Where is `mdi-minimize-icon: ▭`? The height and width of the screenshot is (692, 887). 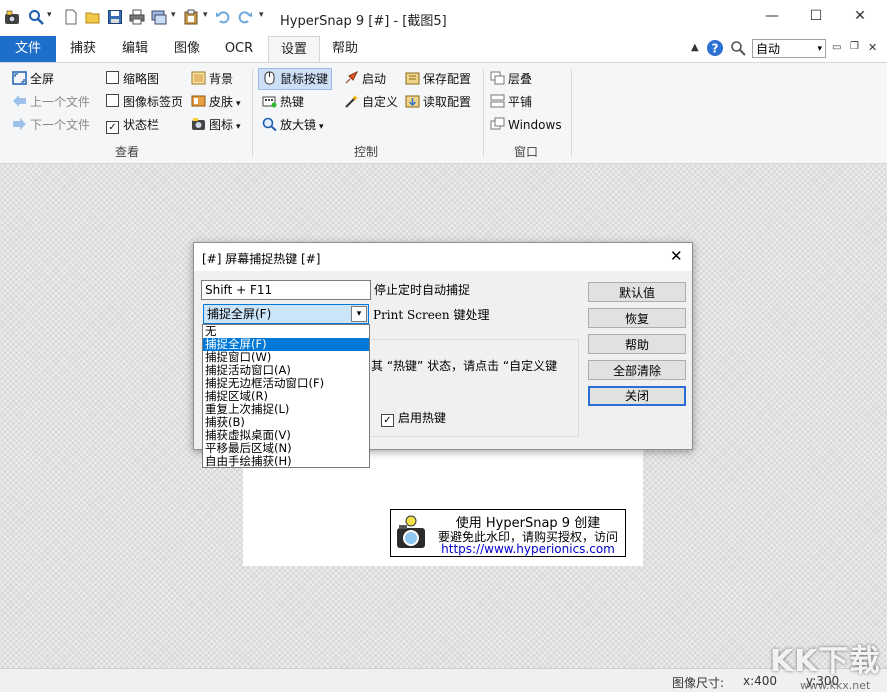 mdi-minimize-icon: ▭ is located at coordinates (836, 47).